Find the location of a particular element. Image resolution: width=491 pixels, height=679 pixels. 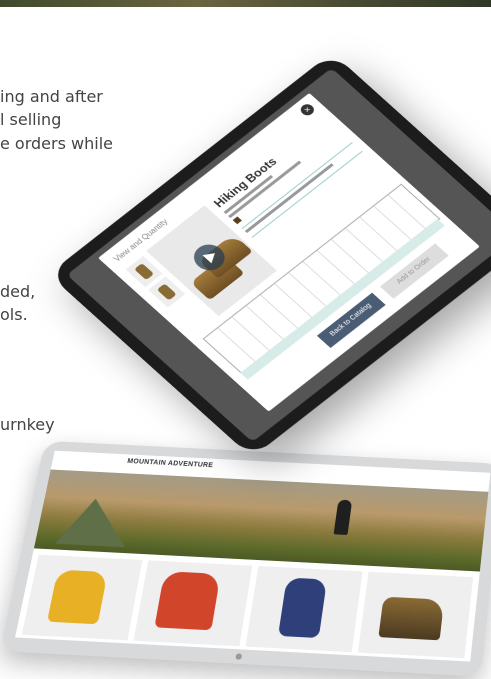

product-tile-backpack is located at coordinates (304, 609).